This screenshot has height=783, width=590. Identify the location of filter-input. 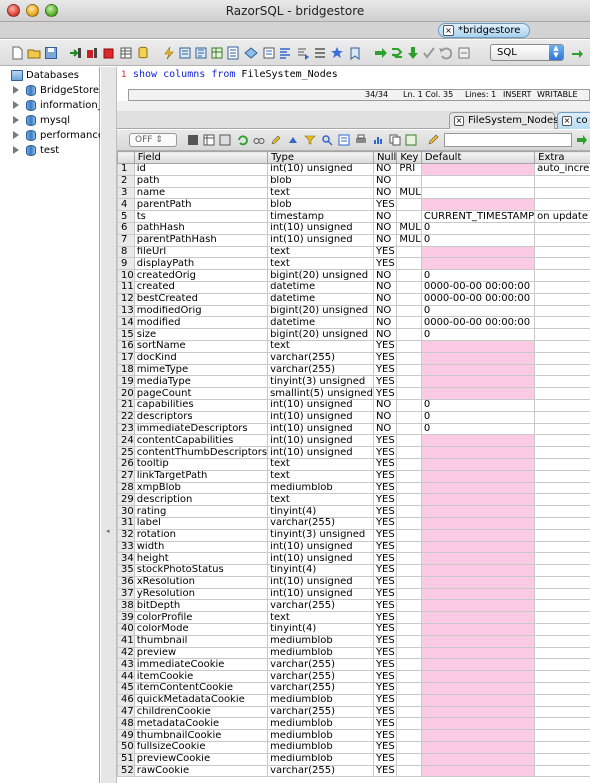
(508, 140).